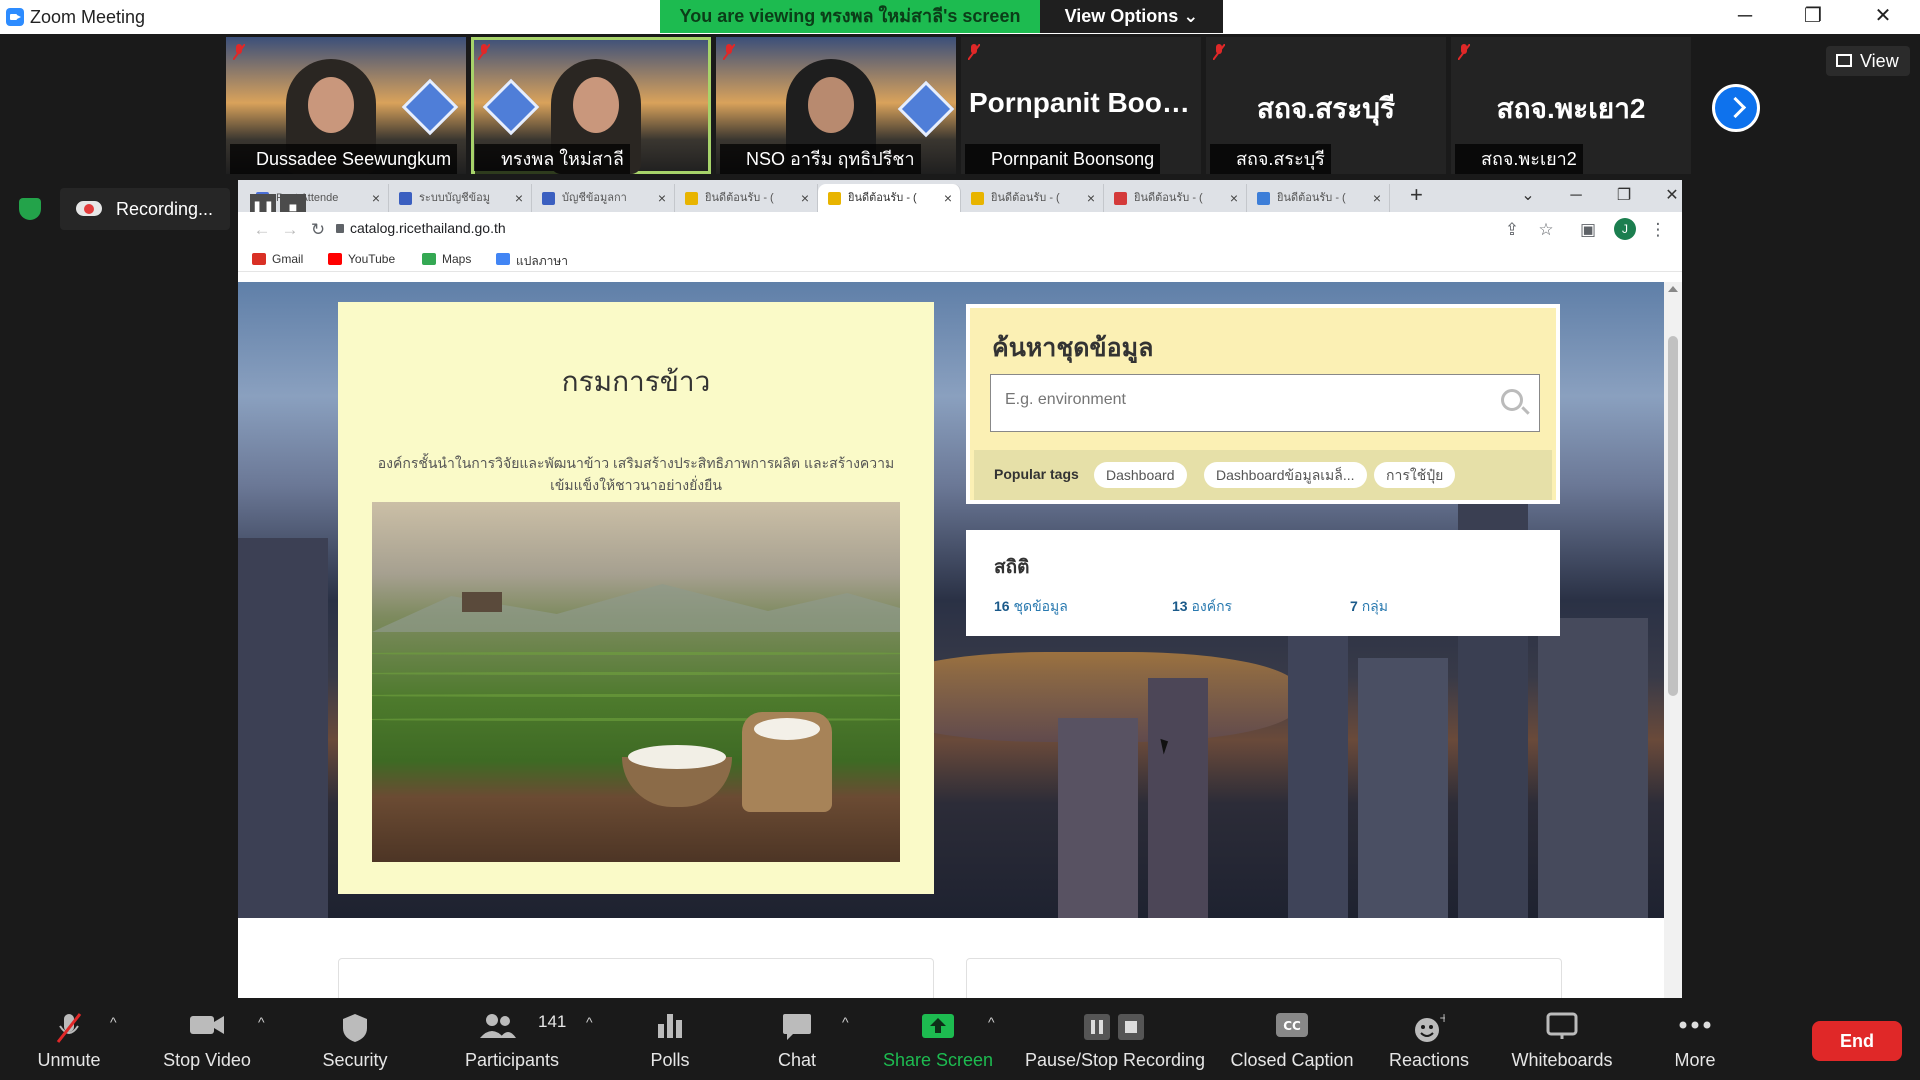 The width and height of the screenshot is (1920, 1080). Describe the element at coordinates (845, 1022) in the screenshot. I see `chat-caret-icon: ^` at that location.